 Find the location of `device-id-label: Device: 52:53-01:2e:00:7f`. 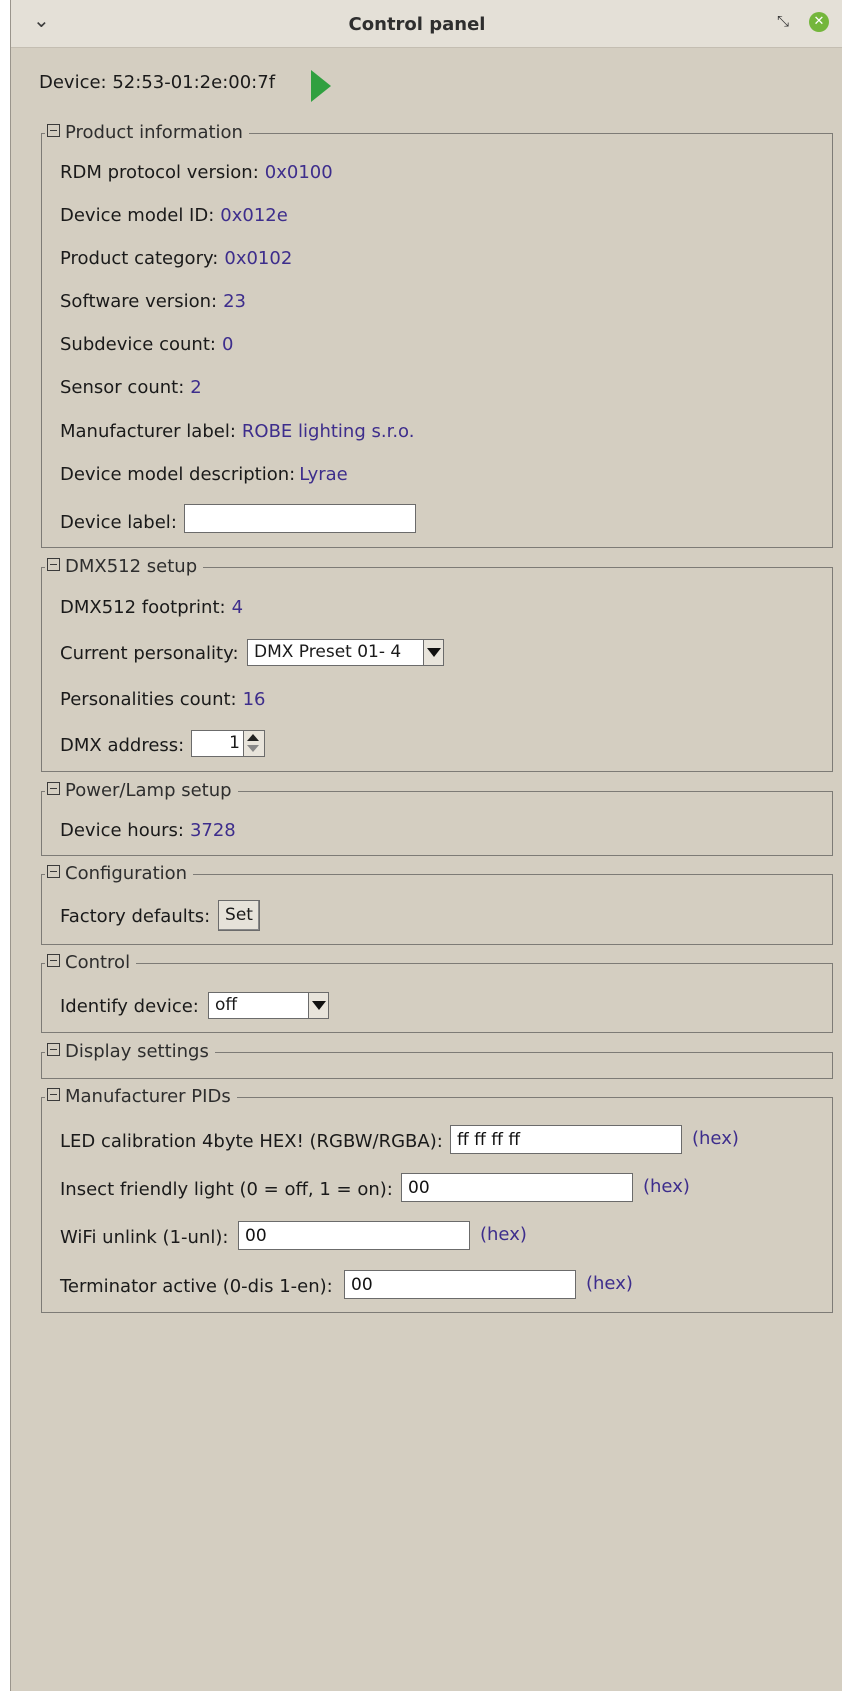

device-id-label: Device: 52:53-01:2e:00:7f is located at coordinates (157, 82).